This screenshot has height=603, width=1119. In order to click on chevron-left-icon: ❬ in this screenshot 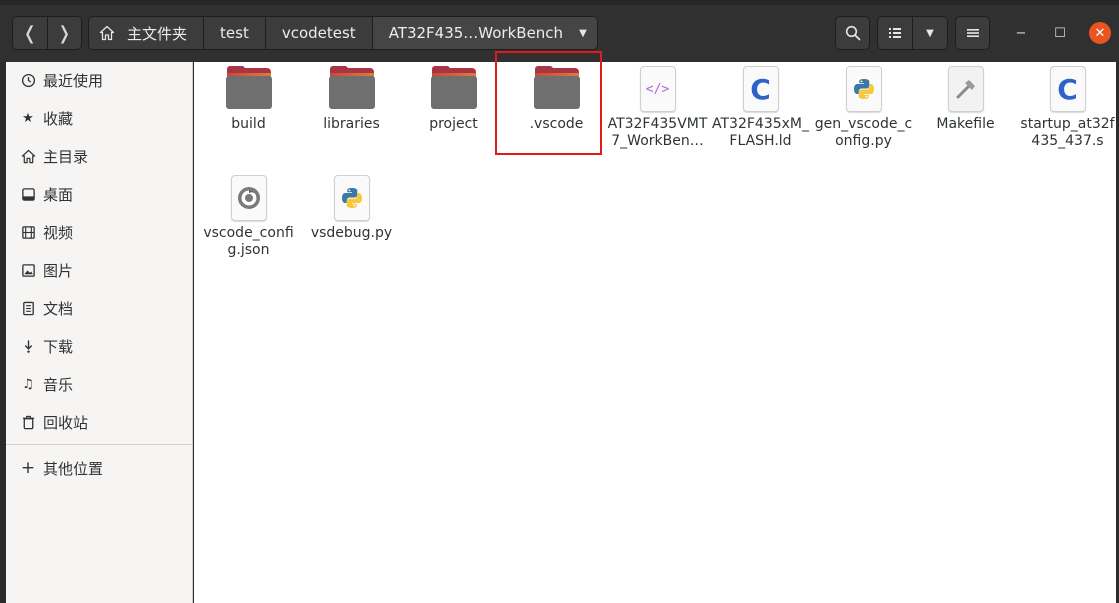, I will do `click(30, 33)`.